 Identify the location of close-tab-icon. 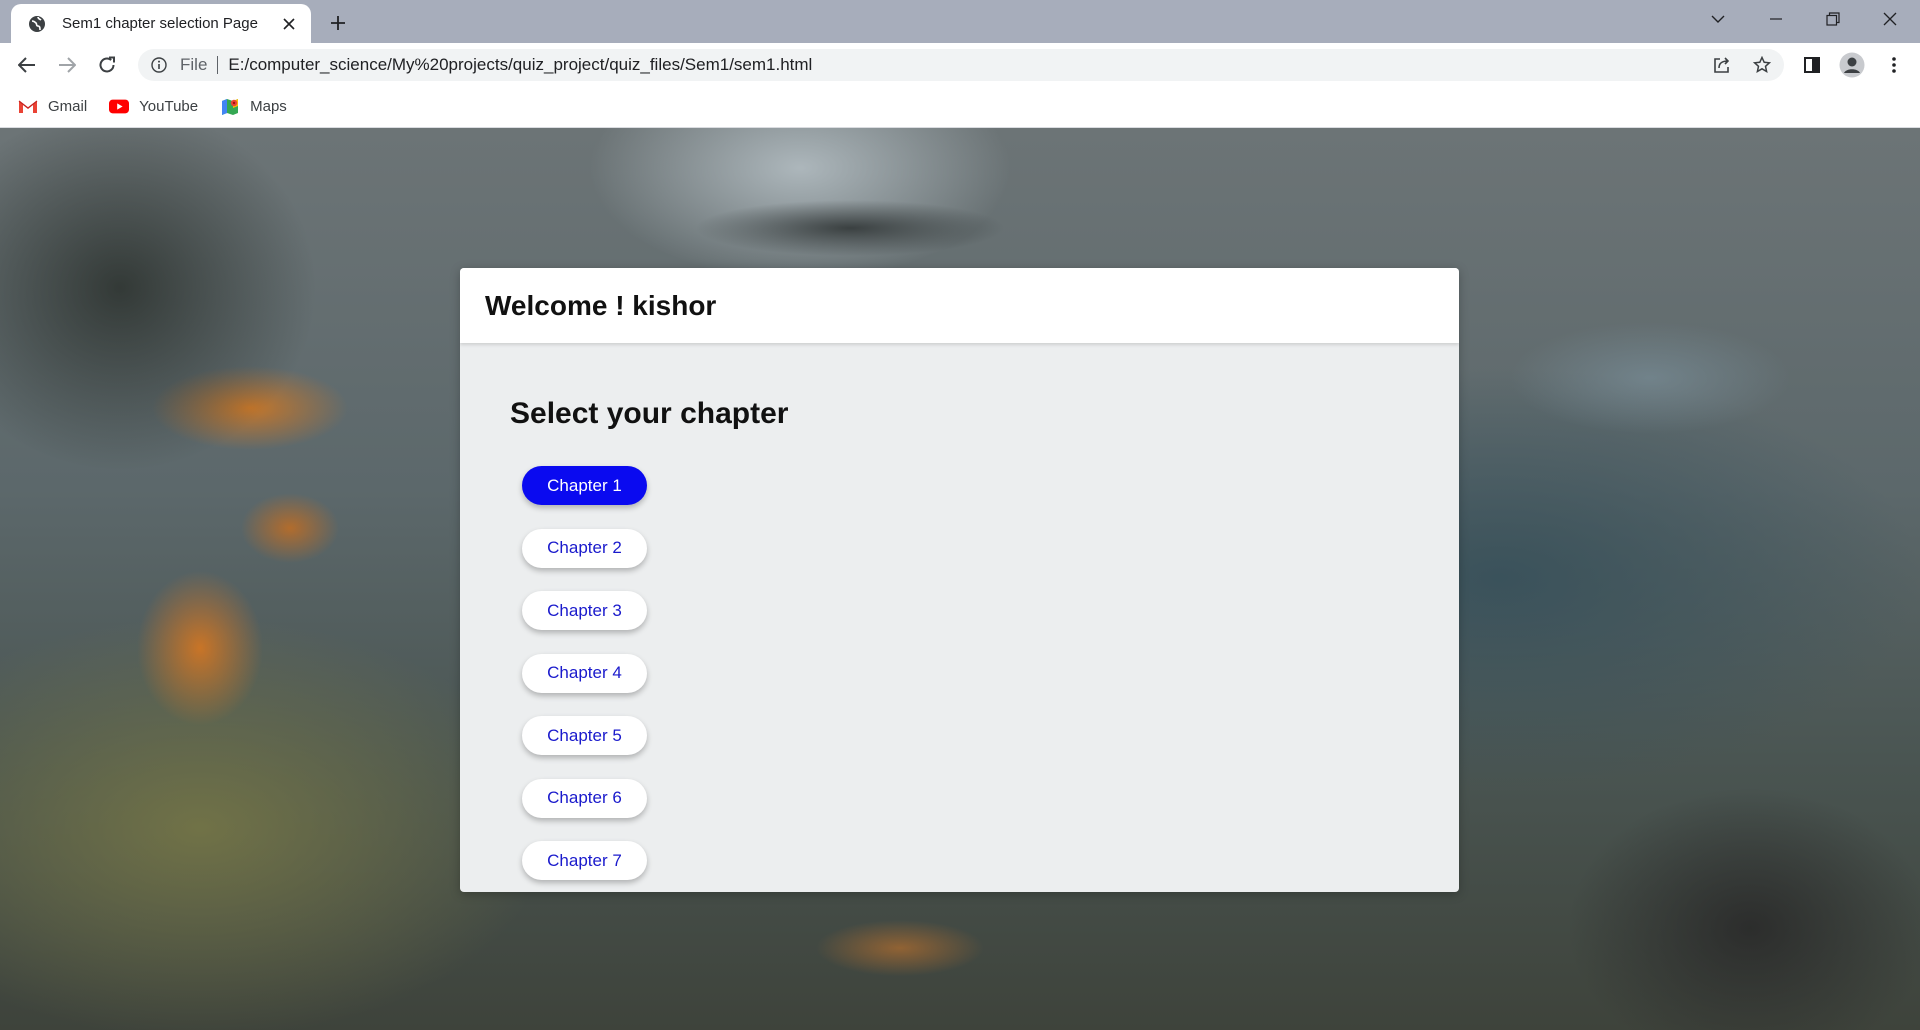
(289, 24).